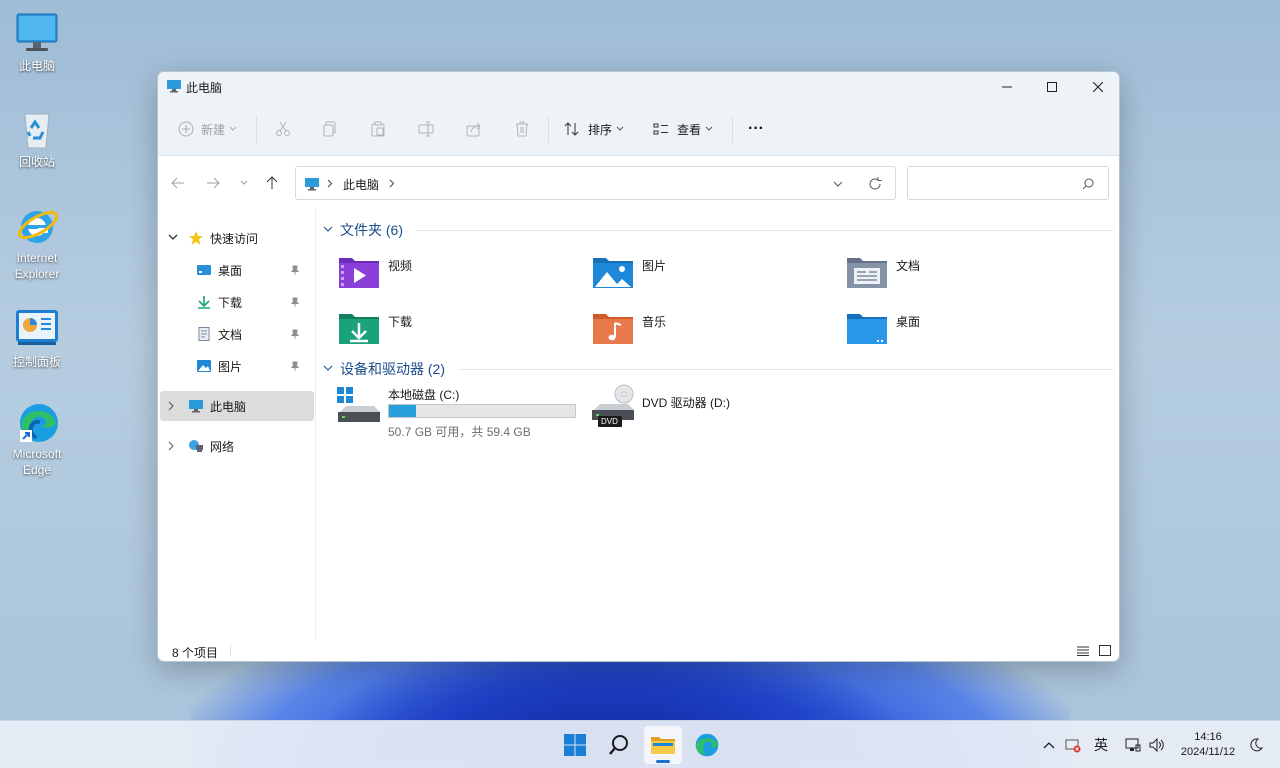 The width and height of the screenshot is (1280, 768). What do you see at coordinates (875, 184) in the screenshot?
I see `refresh-icon` at bounding box center [875, 184].